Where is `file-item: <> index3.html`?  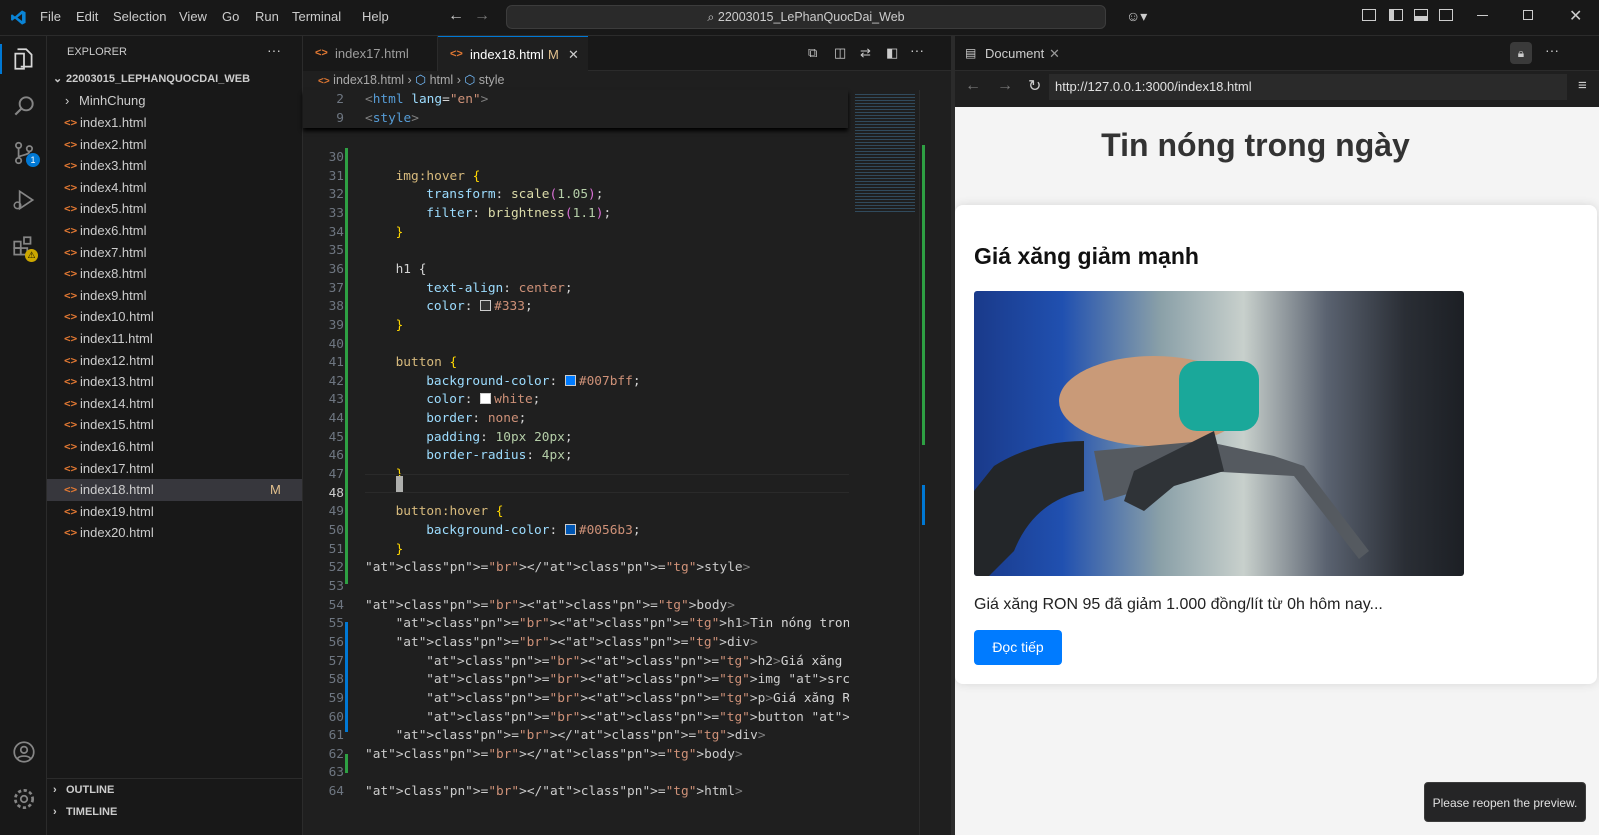 file-item: <> index3.html is located at coordinates (174, 166).